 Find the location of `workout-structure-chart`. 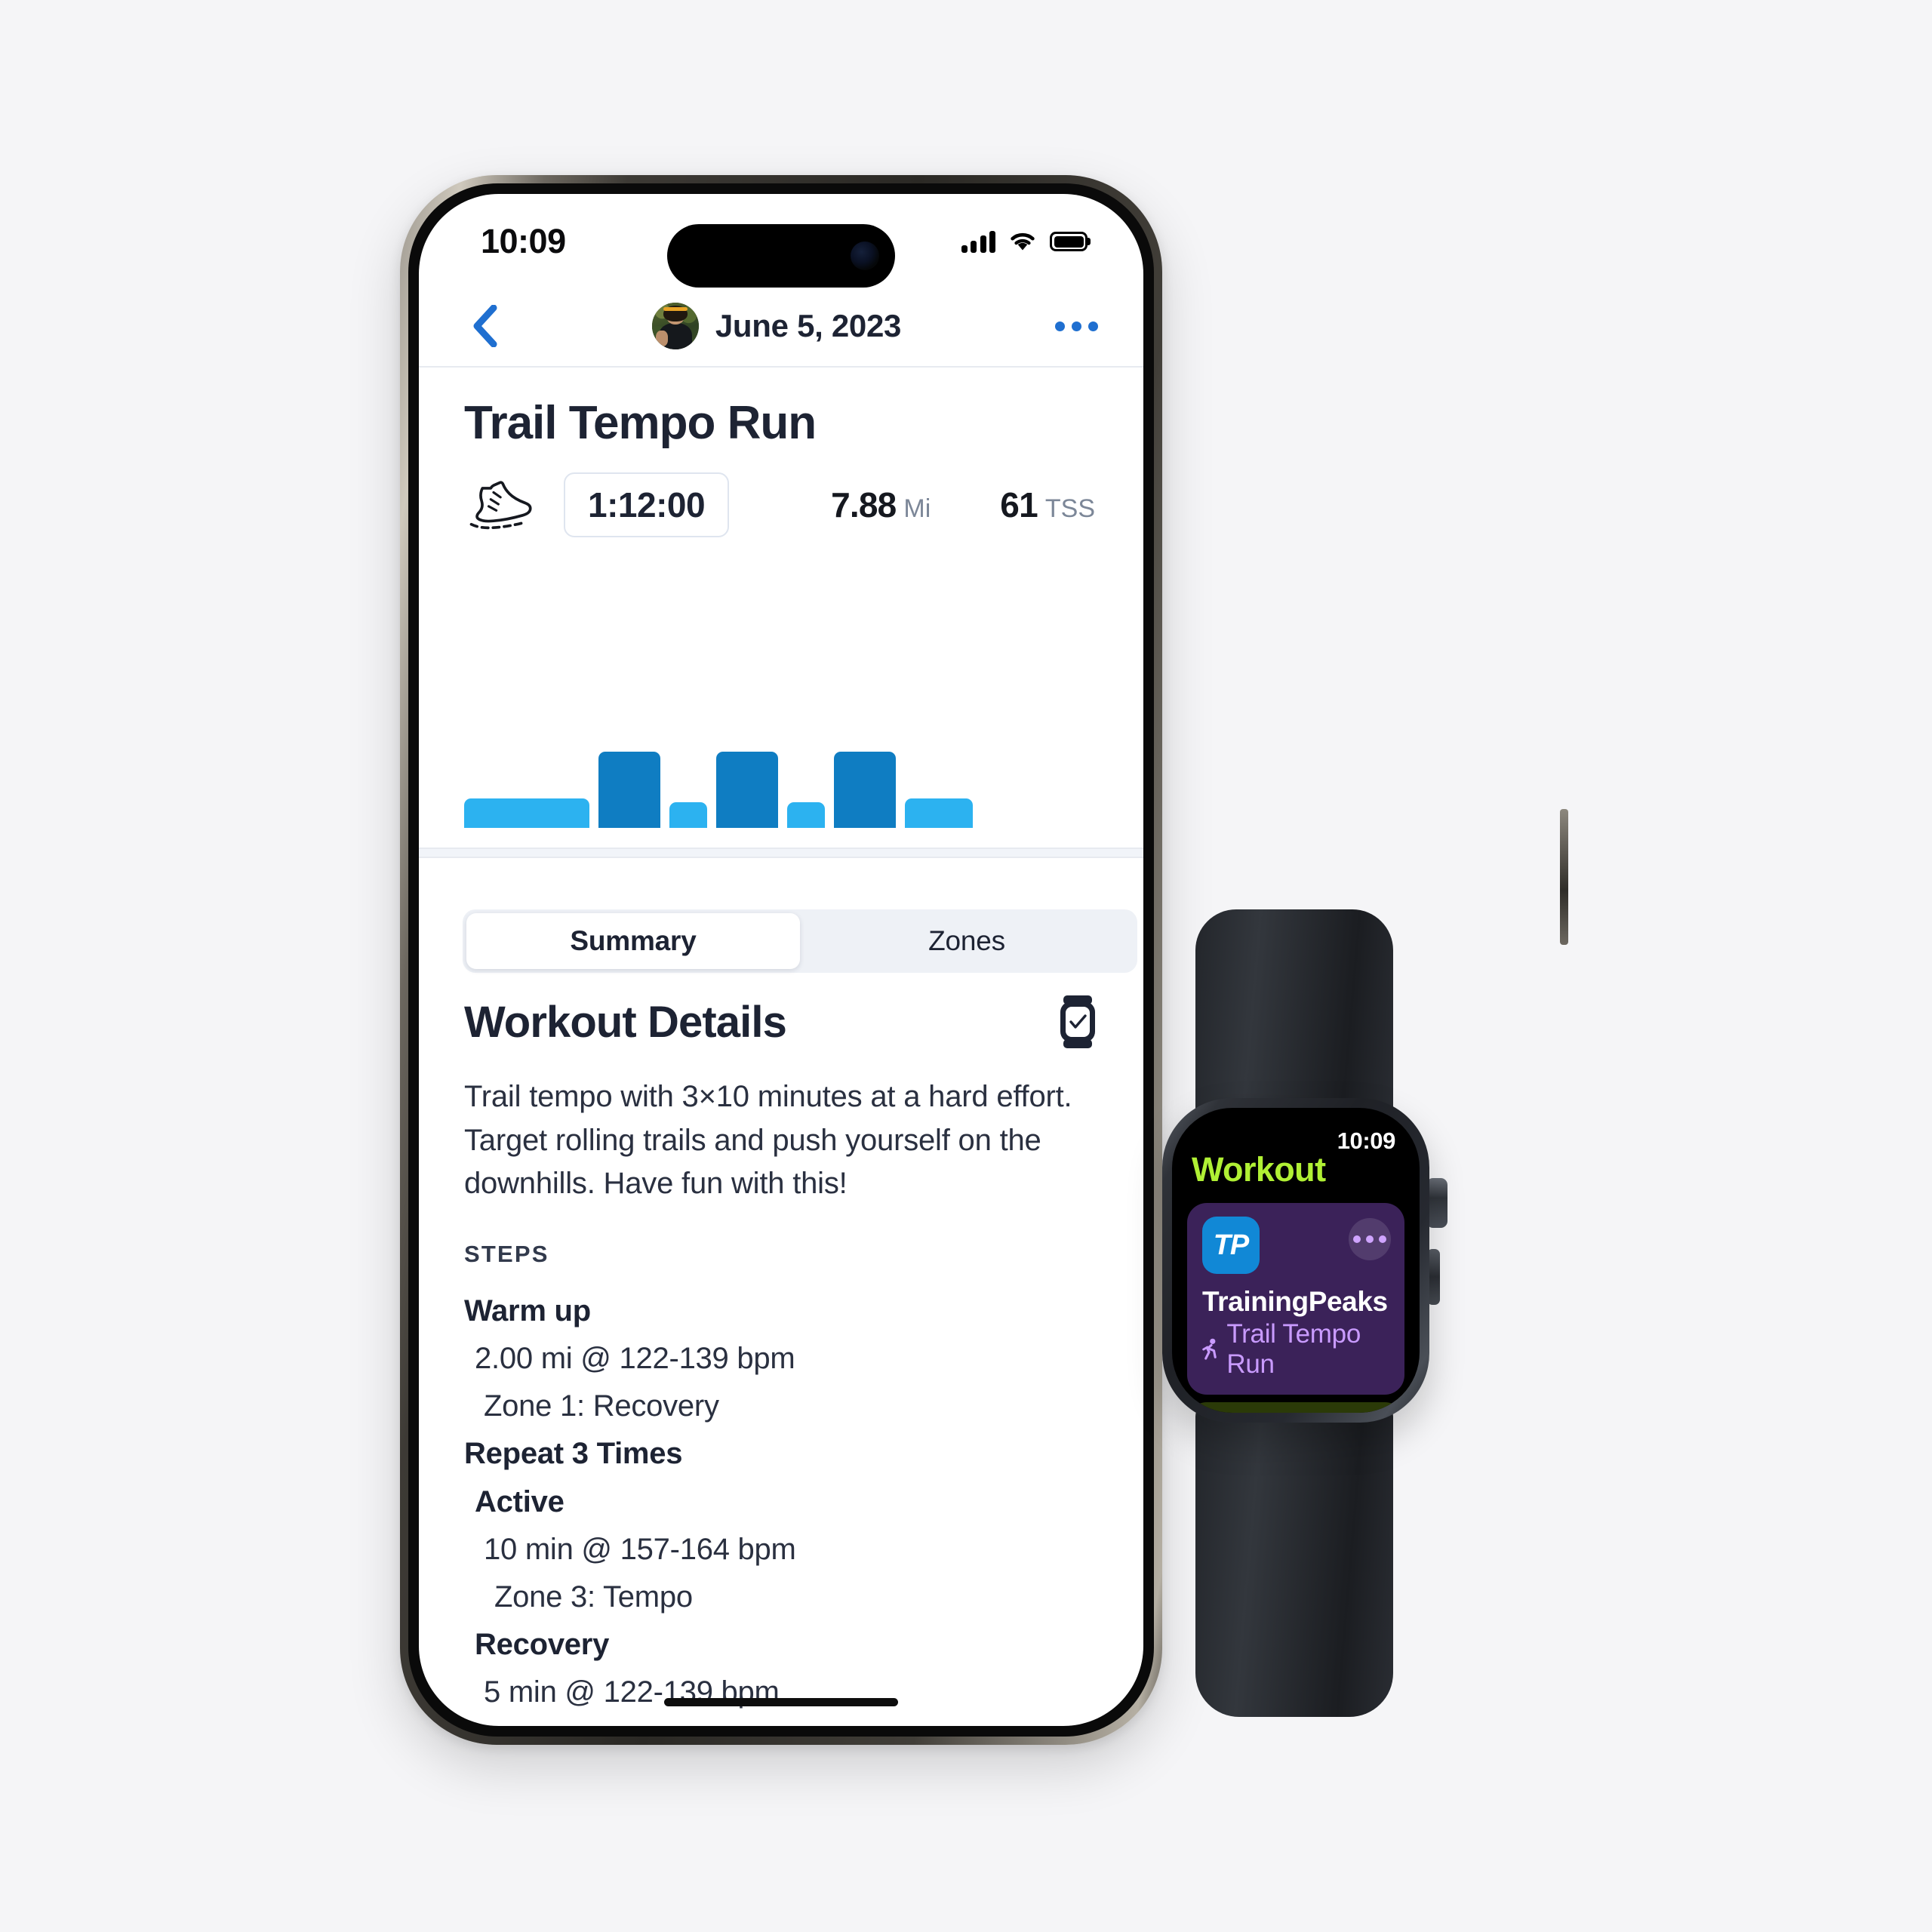

workout-structure-chart is located at coordinates (800, 775).